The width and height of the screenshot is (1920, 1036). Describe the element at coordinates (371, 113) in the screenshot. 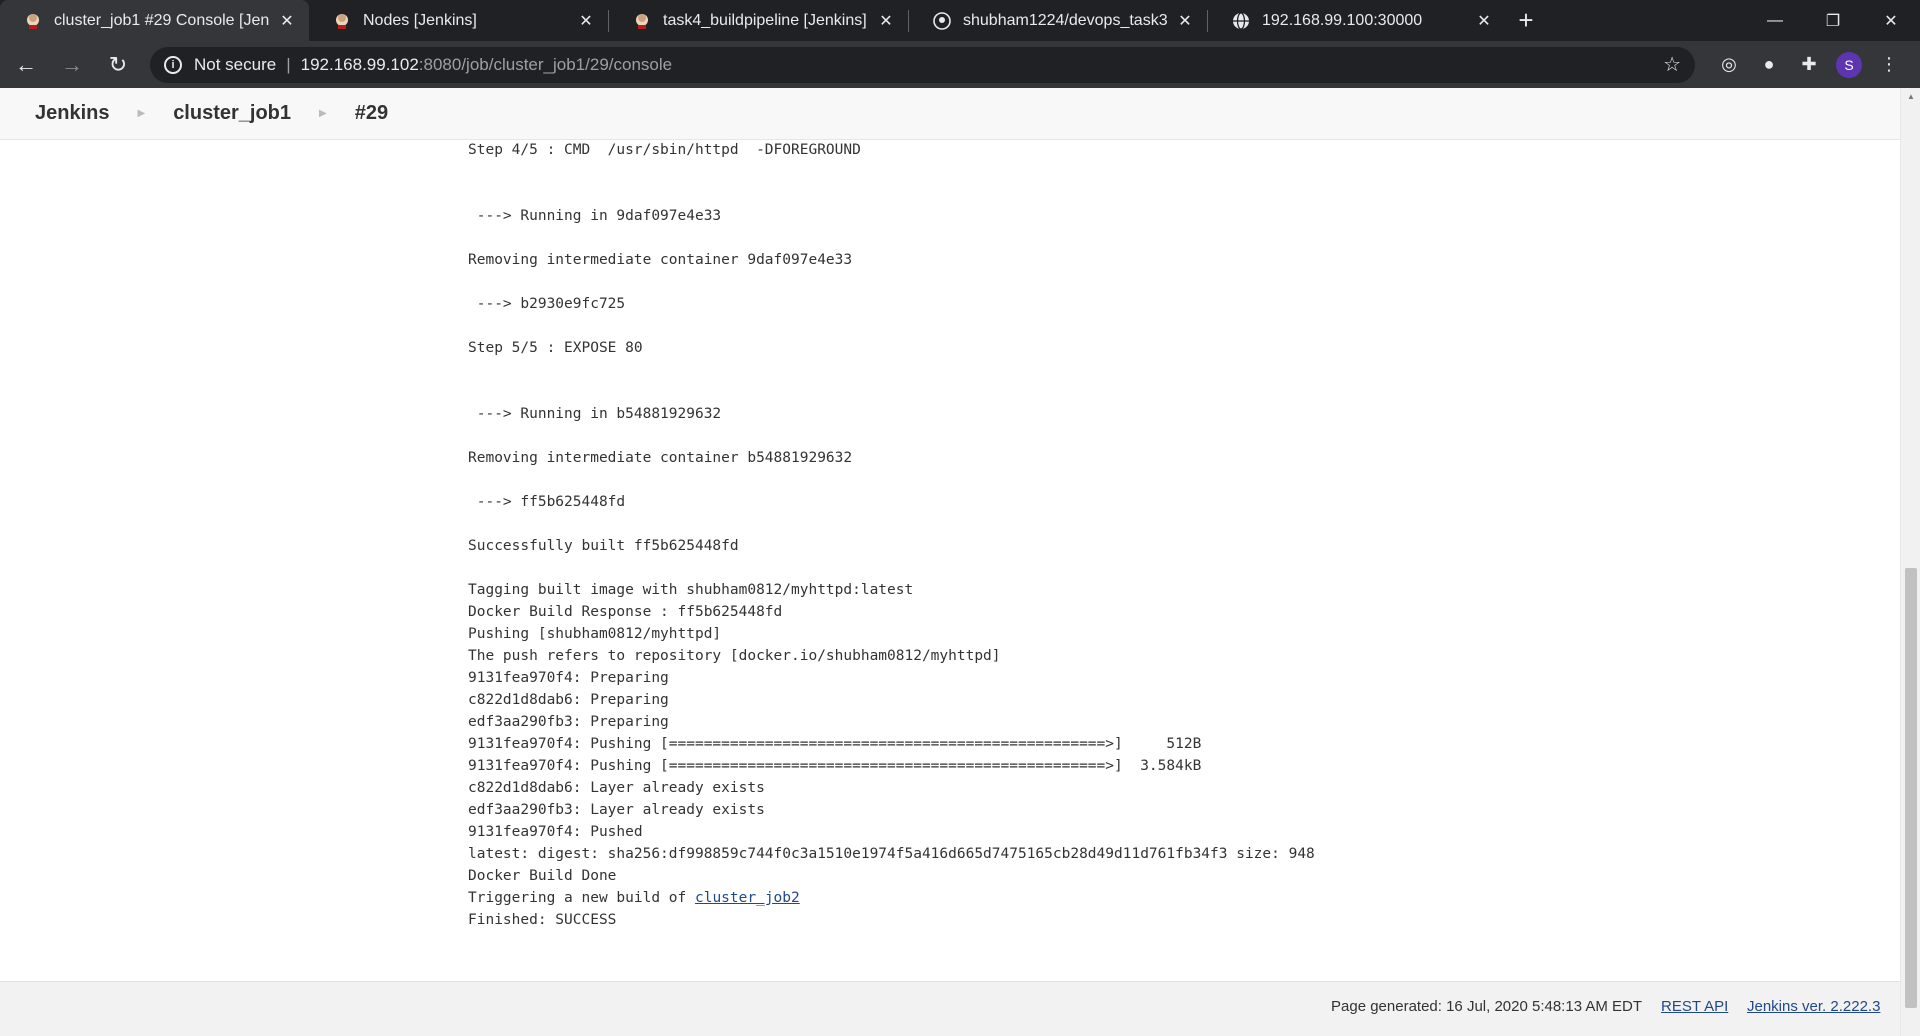

I see `breadcrumb-build: #29` at that location.